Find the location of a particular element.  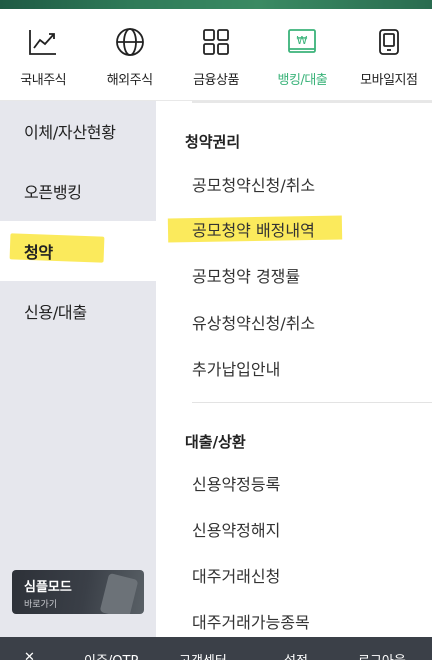

menu-item-short-loan-stocks: 대주거래가능종목 is located at coordinates (251, 621).